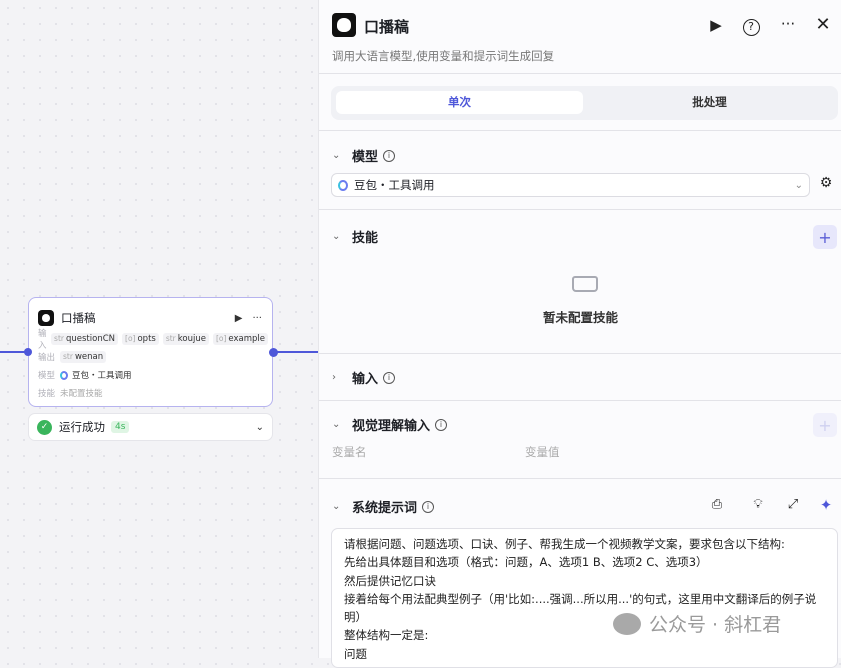 Image resolution: width=841 pixels, height=668 pixels. I want to click on node-title: 口播稿, so click(78, 318).